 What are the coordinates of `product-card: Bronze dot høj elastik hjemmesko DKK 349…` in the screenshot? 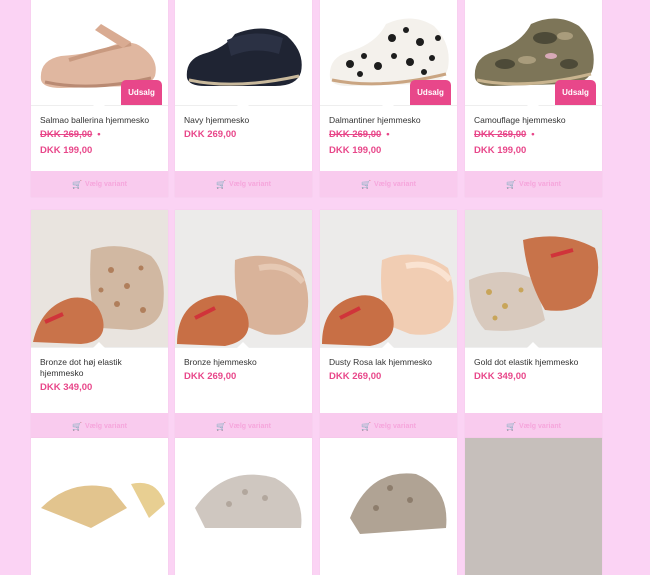 It's located at (99, 324).